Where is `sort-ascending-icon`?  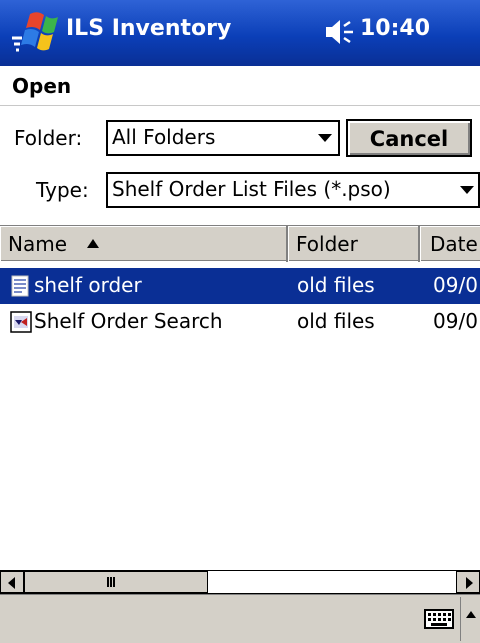
sort-ascending-icon is located at coordinates (93, 243).